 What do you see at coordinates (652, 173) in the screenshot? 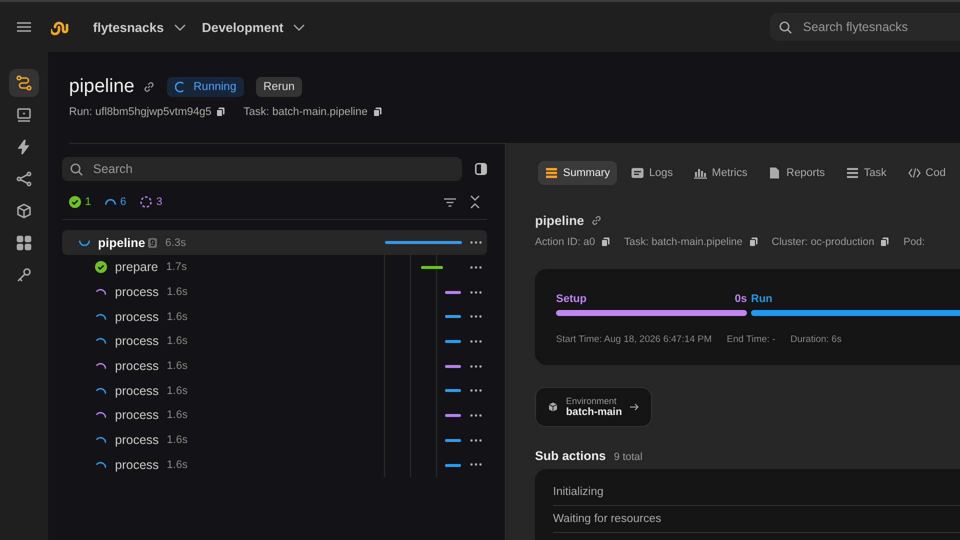
I see `tab: Logs` at bounding box center [652, 173].